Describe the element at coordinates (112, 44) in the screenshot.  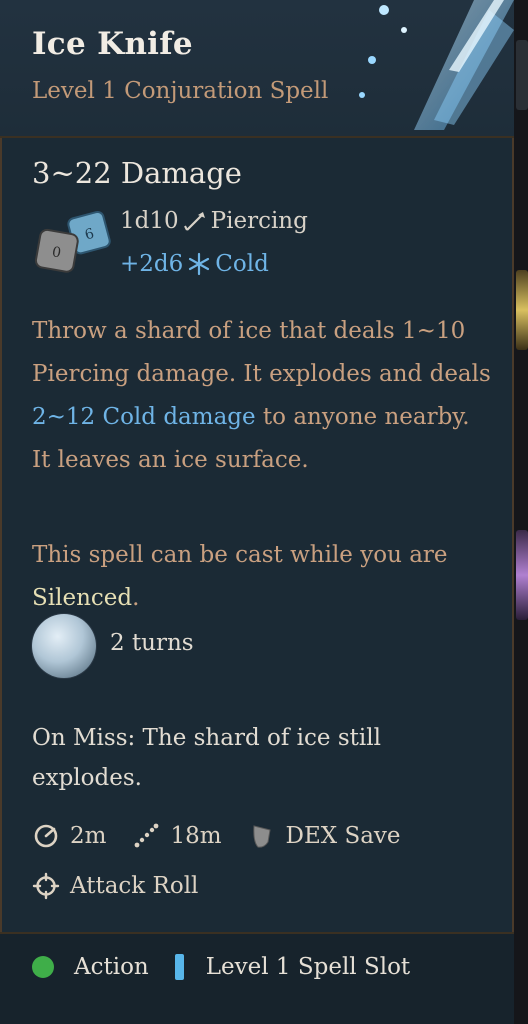
I see `spell-name: Ice Knife` at that location.